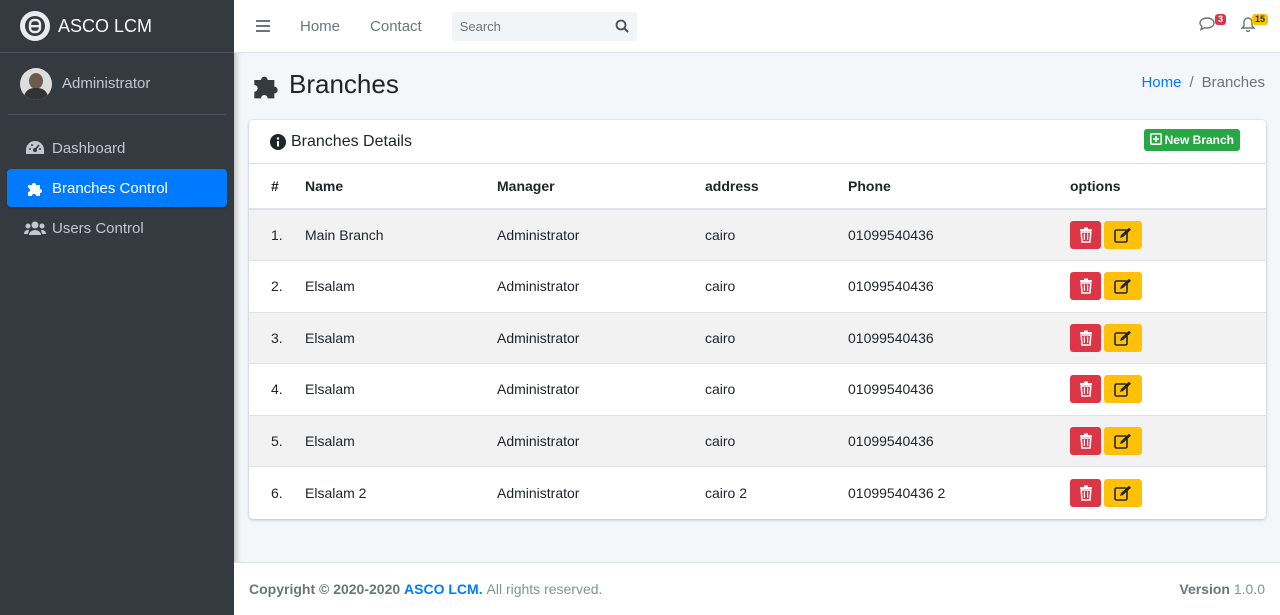 The height and width of the screenshot is (615, 1280). What do you see at coordinates (544, 589) in the screenshot?
I see `footer-rights: All rights reserved.` at bounding box center [544, 589].